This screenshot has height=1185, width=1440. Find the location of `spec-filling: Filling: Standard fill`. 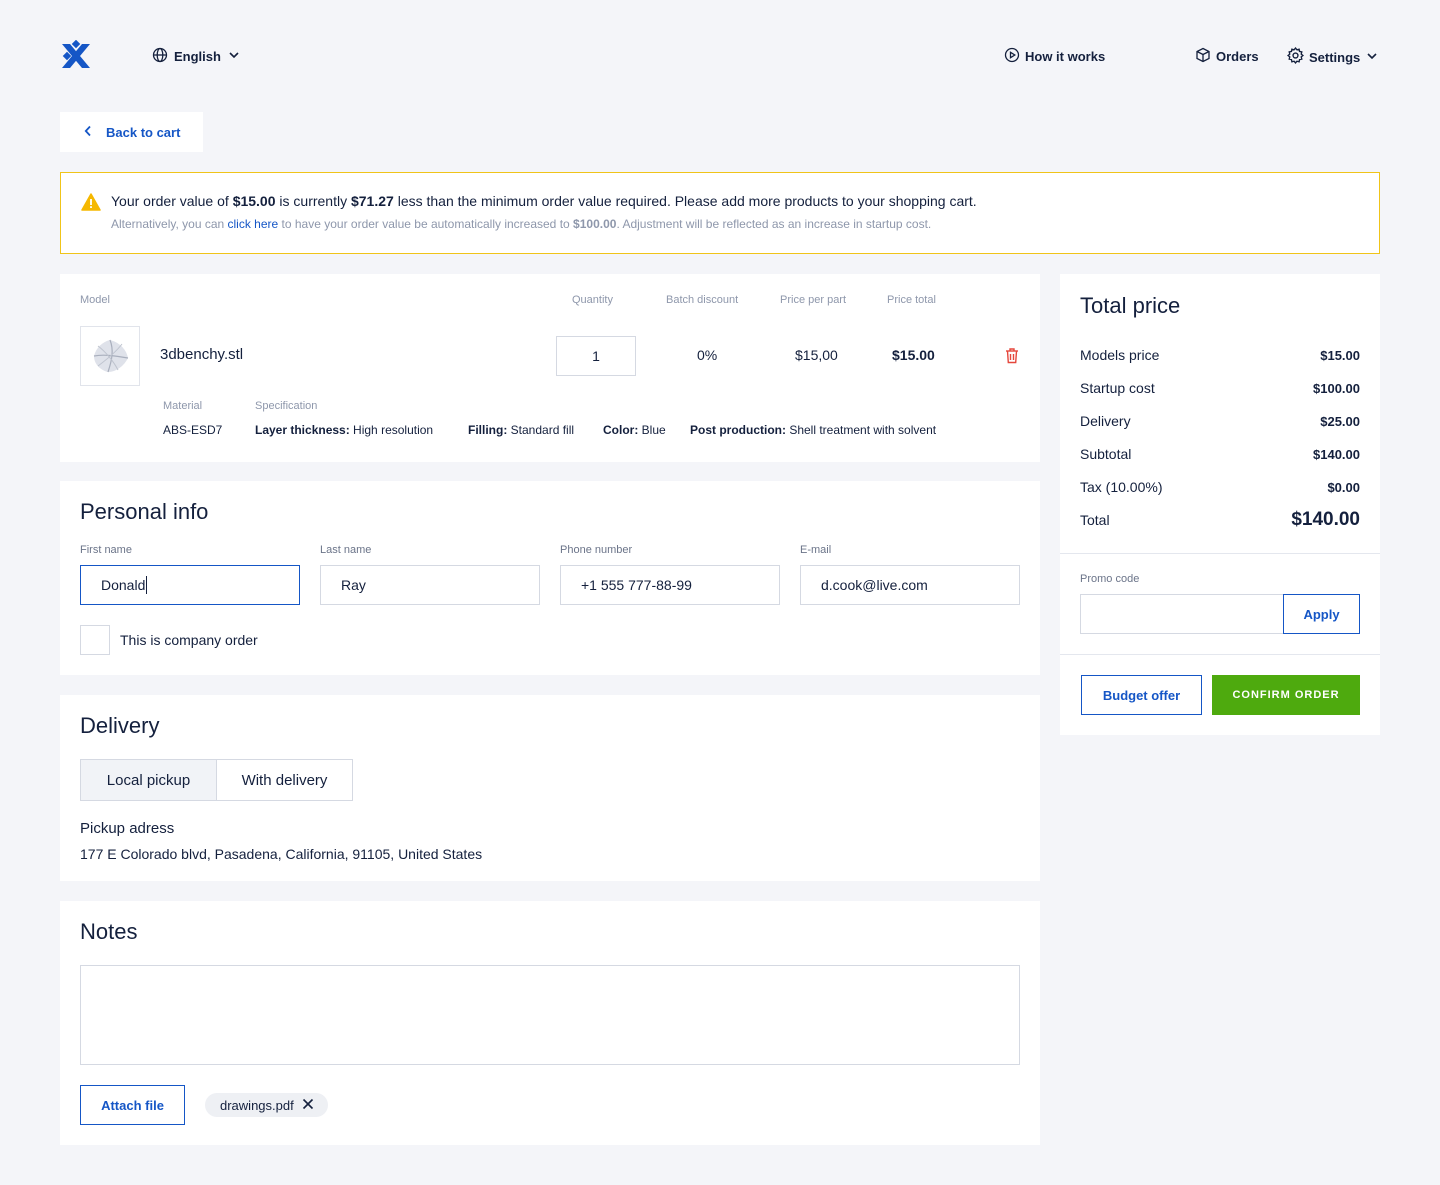

spec-filling: Filling: Standard fill is located at coordinates (521, 430).